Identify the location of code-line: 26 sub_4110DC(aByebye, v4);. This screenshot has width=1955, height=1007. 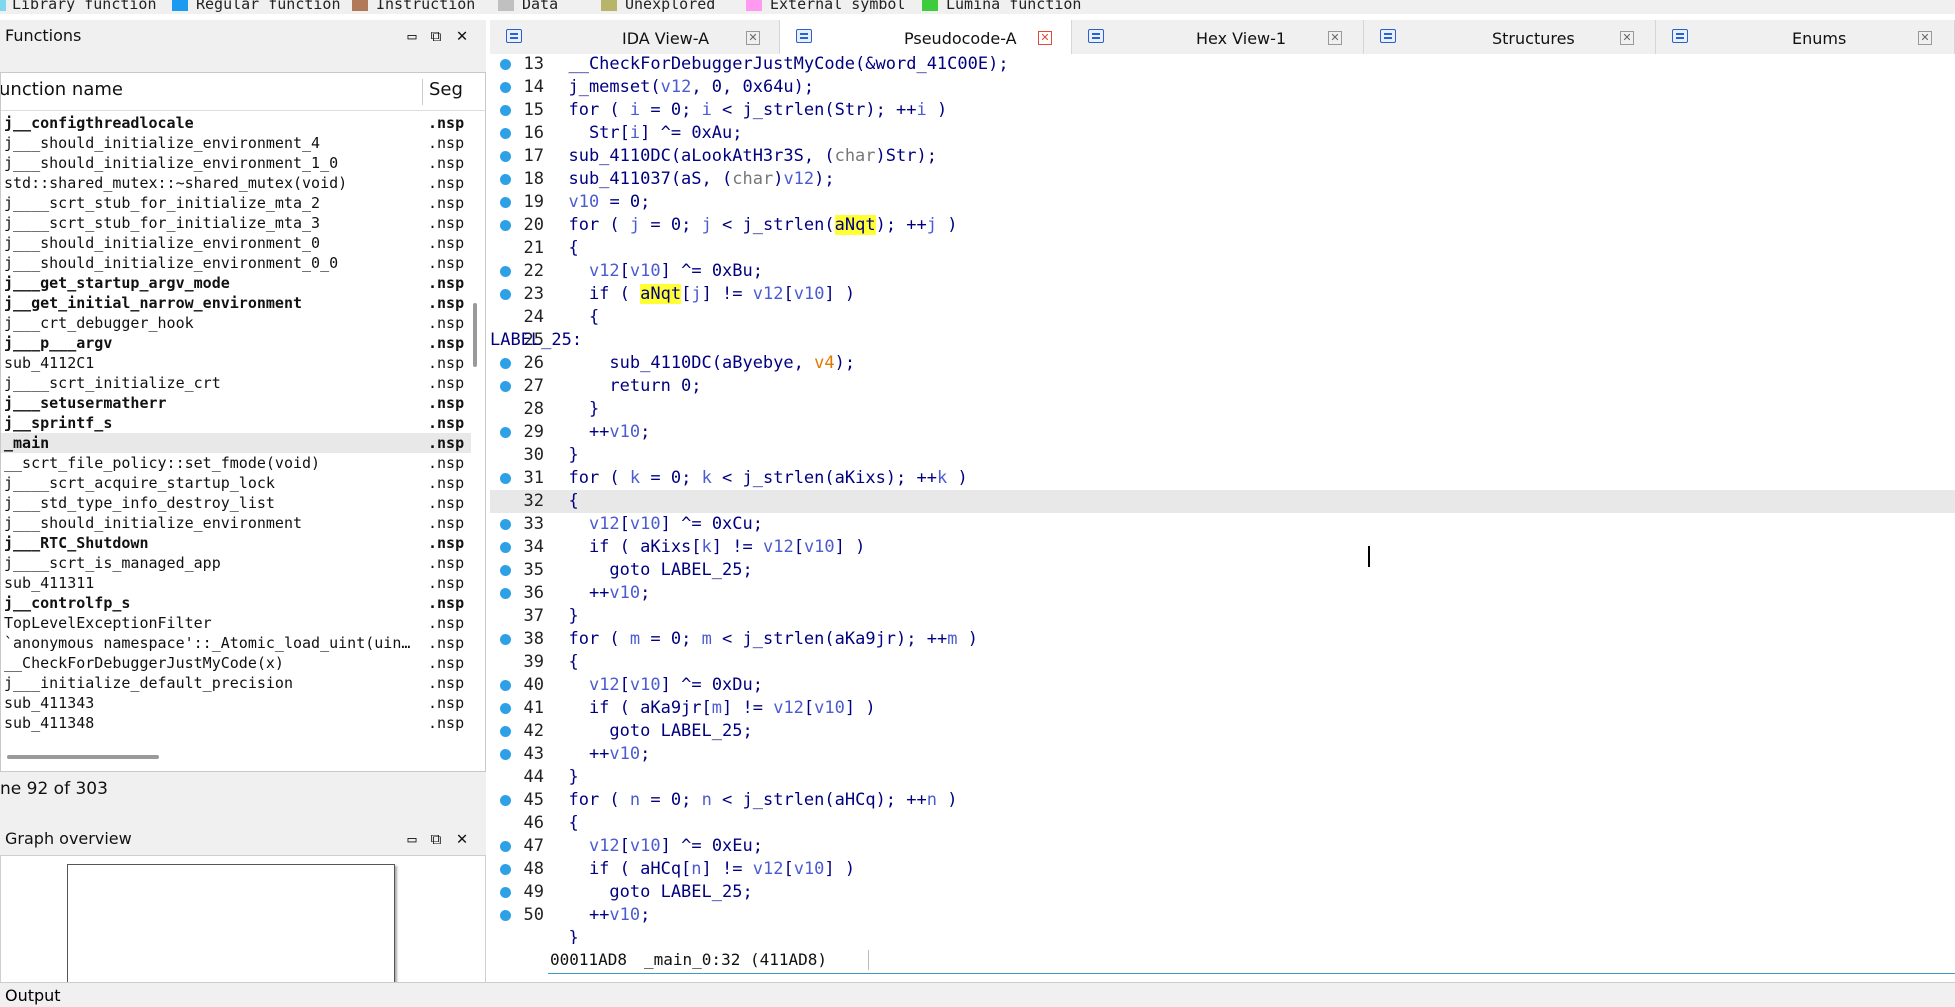
(1222, 363).